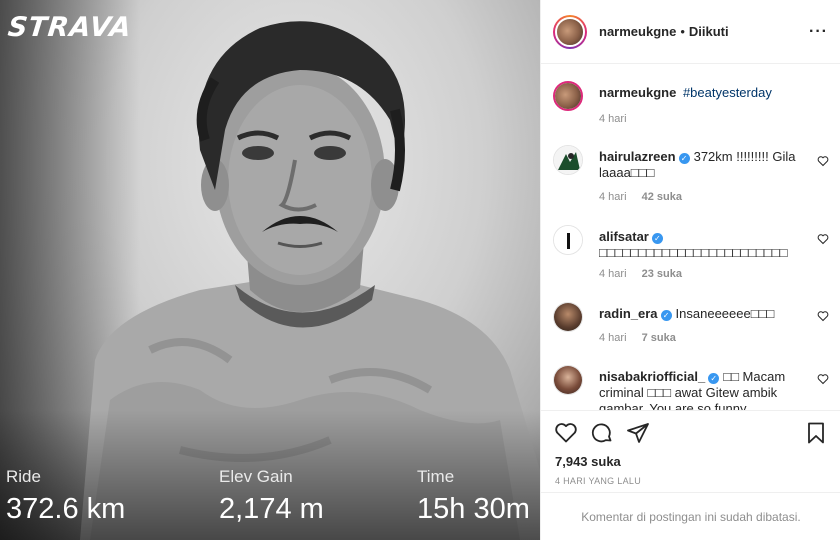  I want to click on stat-elev-gain: Elev Gain 2,174 m, so click(271, 496).